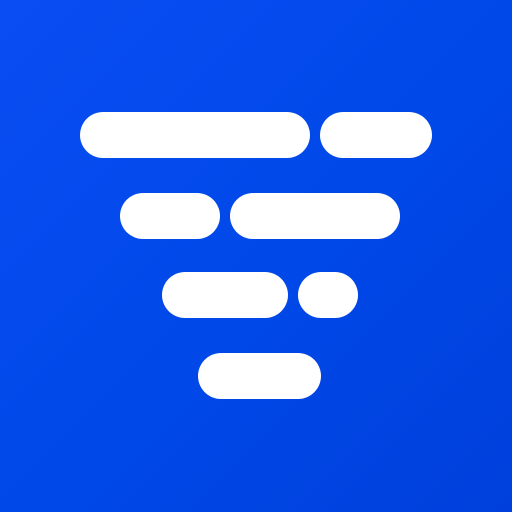 The height and width of the screenshot is (512, 512). What do you see at coordinates (195, 135) in the screenshot?
I see `logo-bar-row1-left` at bounding box center [195, 135].